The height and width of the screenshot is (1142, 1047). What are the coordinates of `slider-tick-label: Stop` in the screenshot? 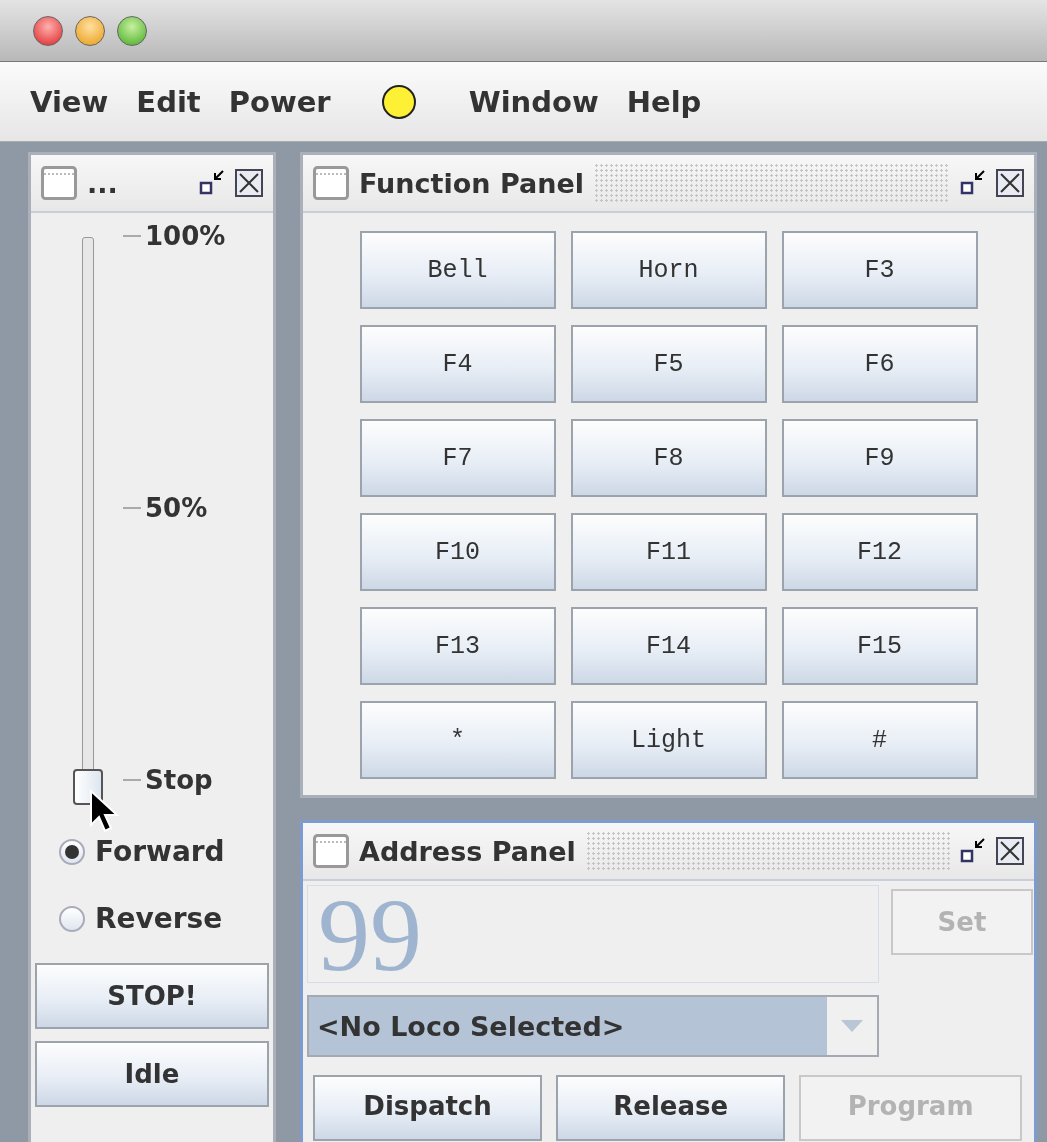 It's located at (174, 780).